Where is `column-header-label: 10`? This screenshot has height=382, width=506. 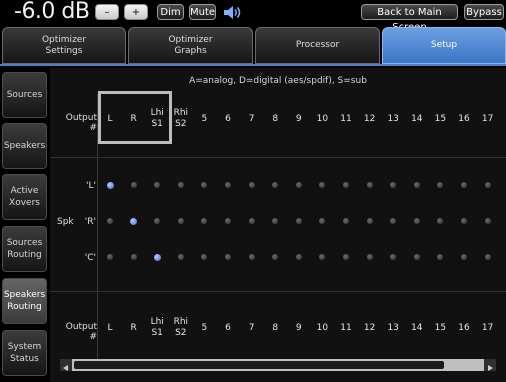
column-header-label: 10 is located at coordinates (322, 119).